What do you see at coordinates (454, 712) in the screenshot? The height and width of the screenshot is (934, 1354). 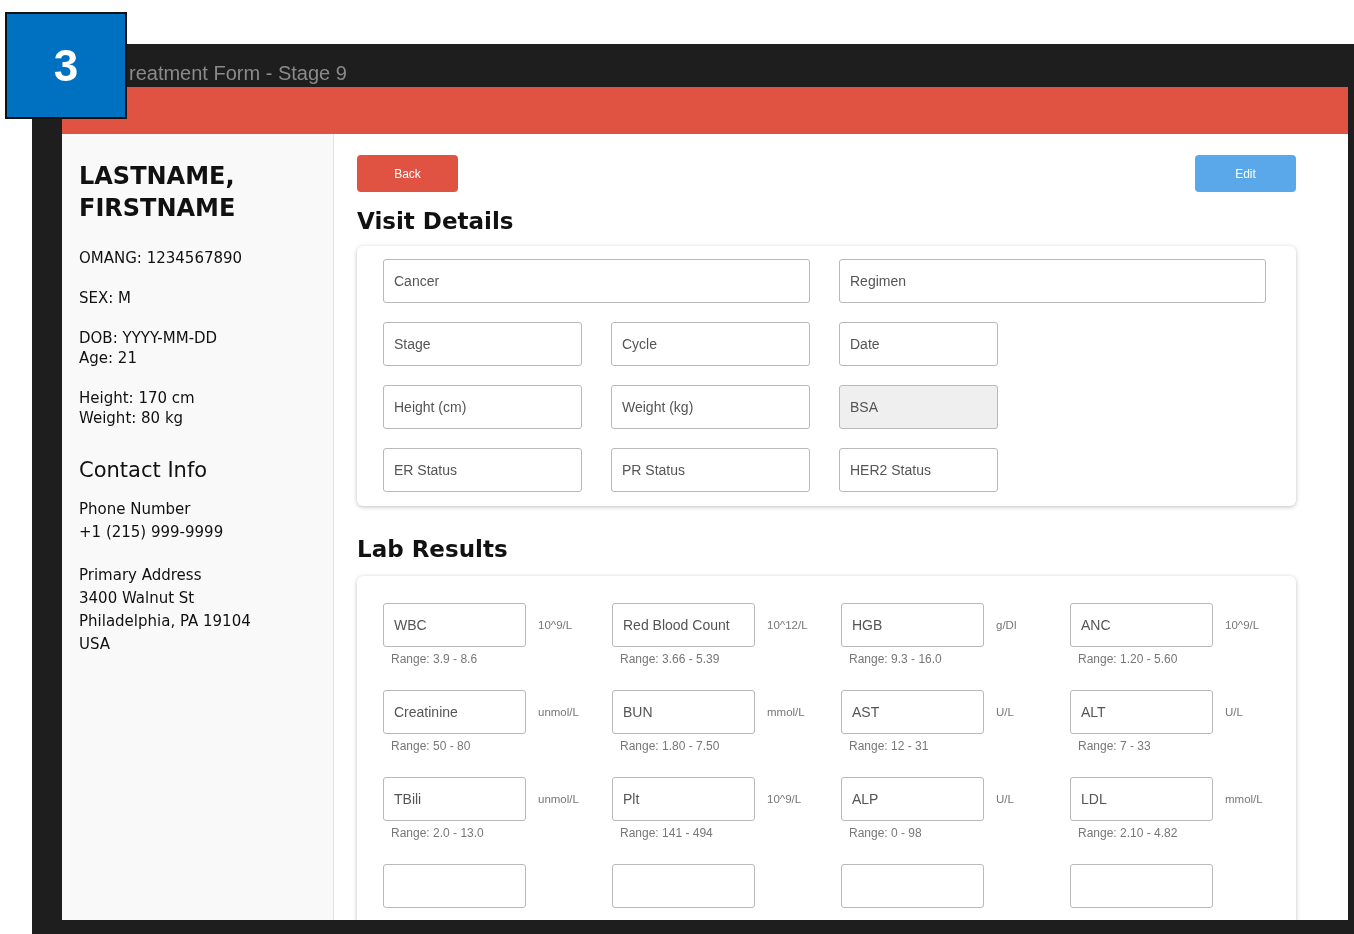 I see `input-field: Creatinine` at bounding box center [454, 712].